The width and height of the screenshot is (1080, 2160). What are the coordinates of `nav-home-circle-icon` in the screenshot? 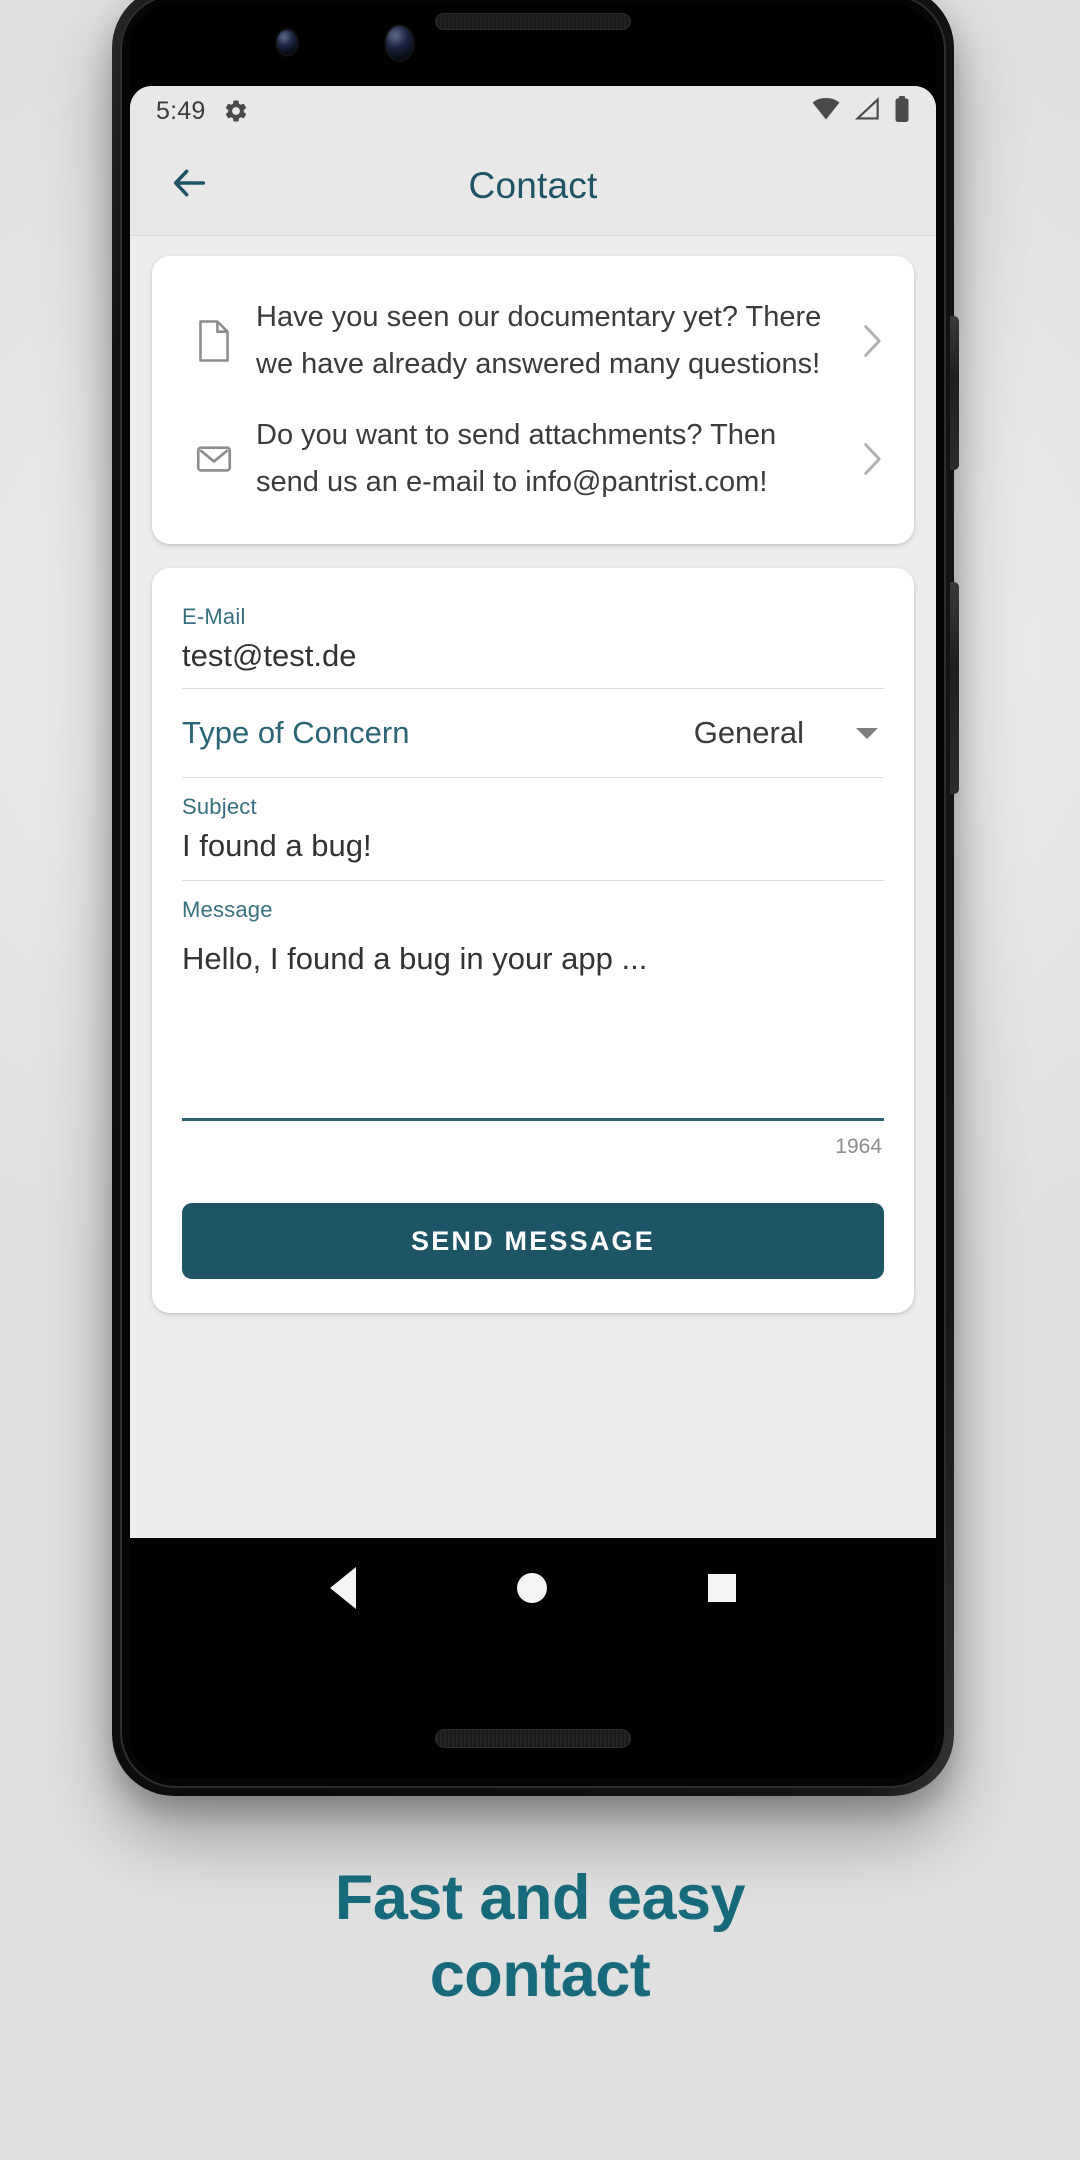 It's located at (531, 1588).